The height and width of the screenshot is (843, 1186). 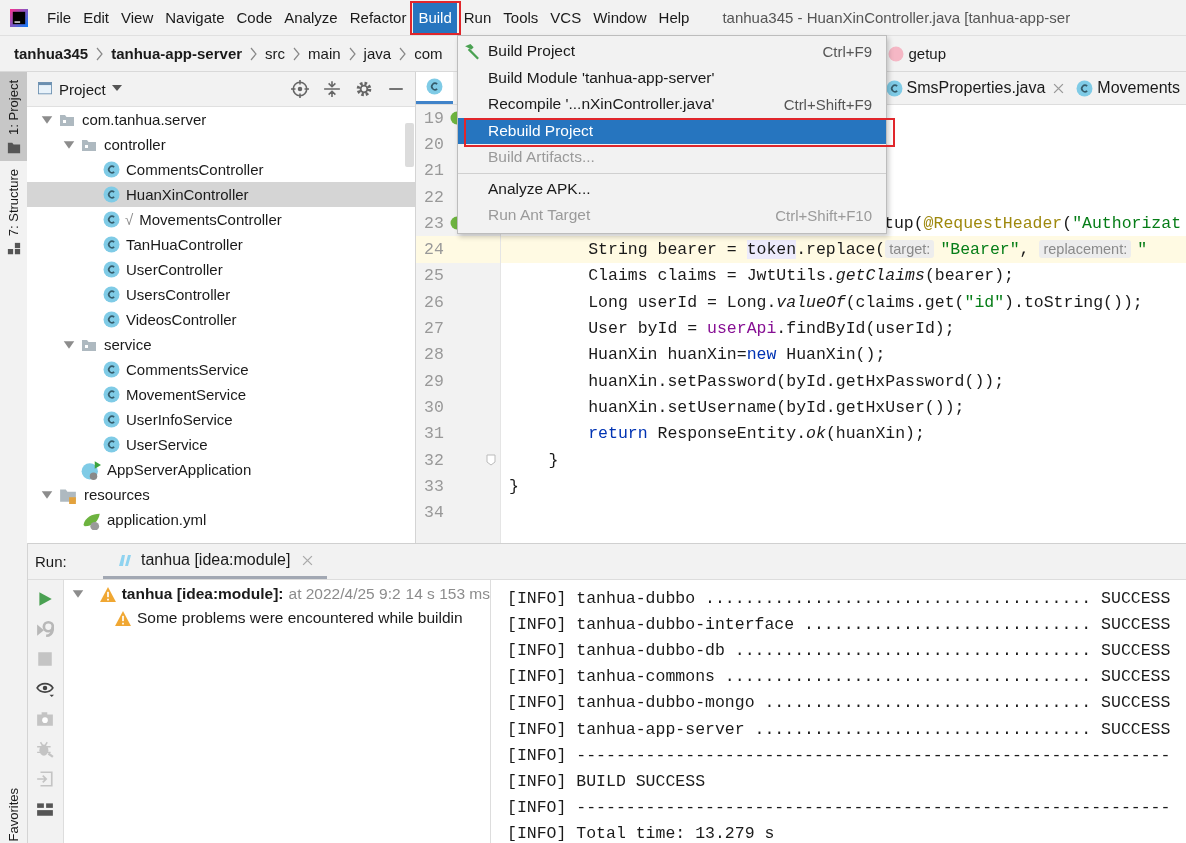 I want to click on menu-item: Rebuild Project, so click(x=672, y=130).